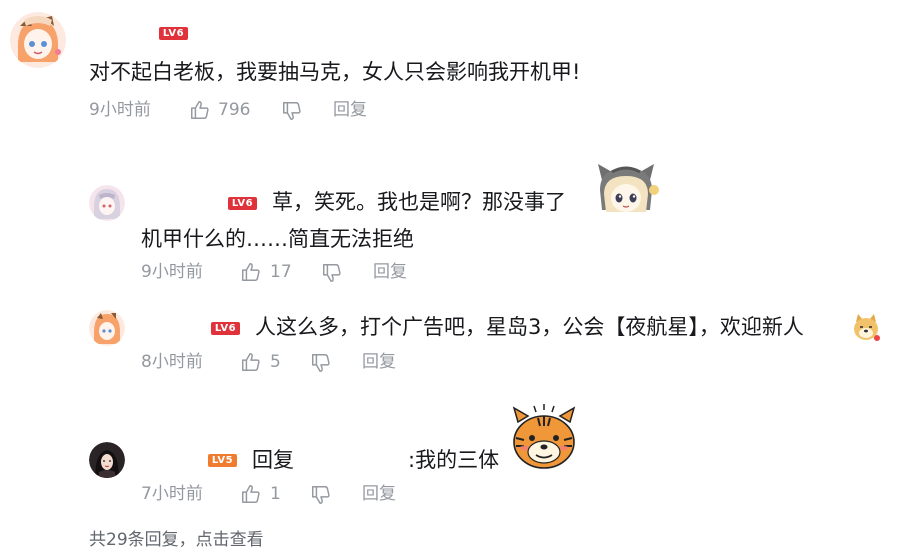 This screenshot has height=554, width=919. I want to click on reply-text: 草，笑死。我也是啊？那没事了, so click(419, 202).